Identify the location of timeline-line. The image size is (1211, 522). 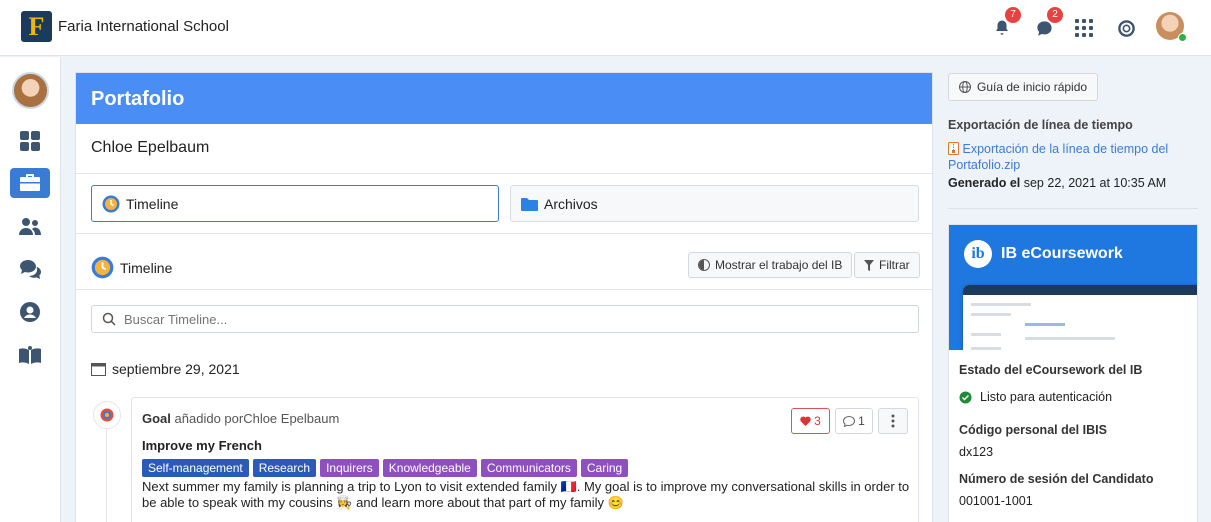
(106, 470).